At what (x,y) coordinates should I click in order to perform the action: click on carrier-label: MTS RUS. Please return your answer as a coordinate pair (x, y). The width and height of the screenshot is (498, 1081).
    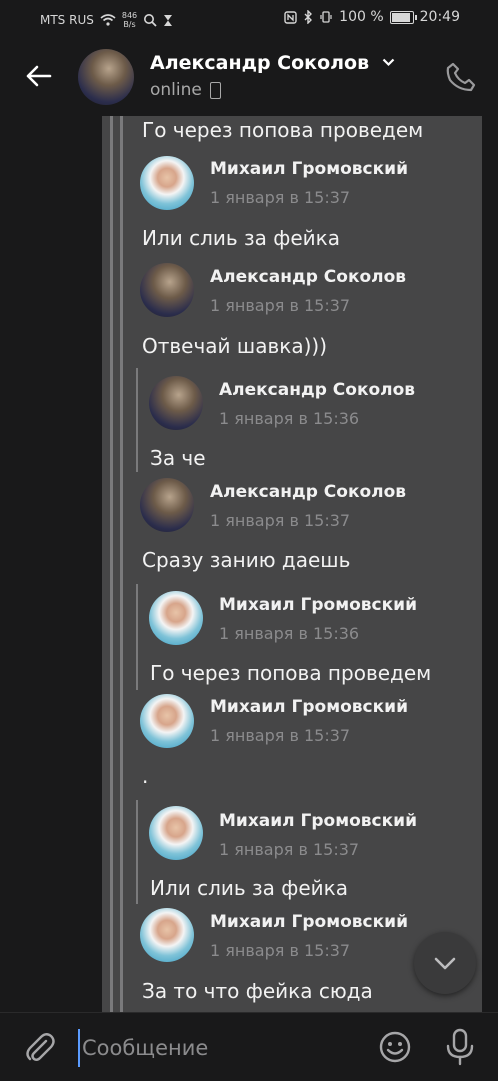
    Looking at the image, I should click on (67, 20).